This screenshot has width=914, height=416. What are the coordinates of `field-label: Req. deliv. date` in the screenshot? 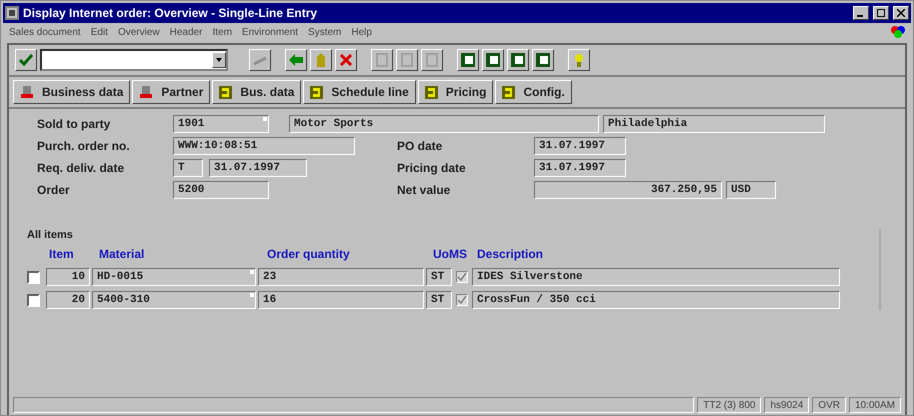 It's located at (81, 168).